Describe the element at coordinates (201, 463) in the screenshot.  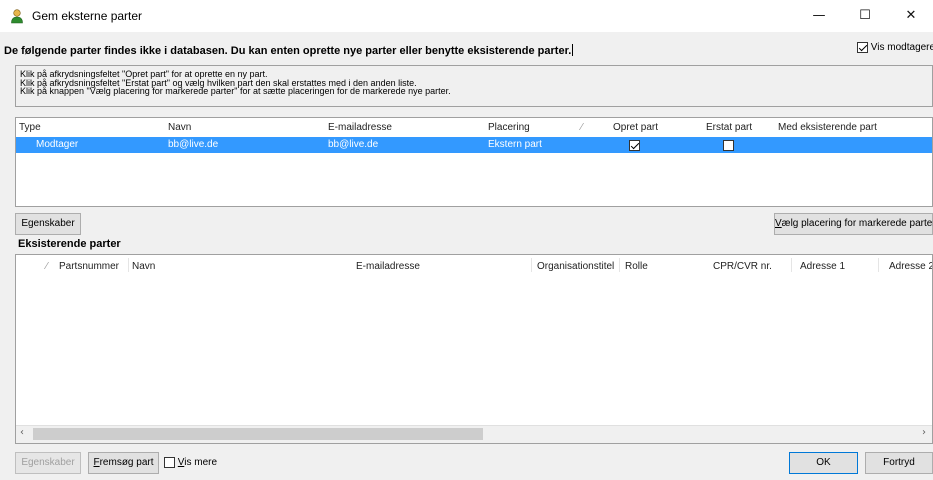
I see `vis-mere-label: is mere` at that location.